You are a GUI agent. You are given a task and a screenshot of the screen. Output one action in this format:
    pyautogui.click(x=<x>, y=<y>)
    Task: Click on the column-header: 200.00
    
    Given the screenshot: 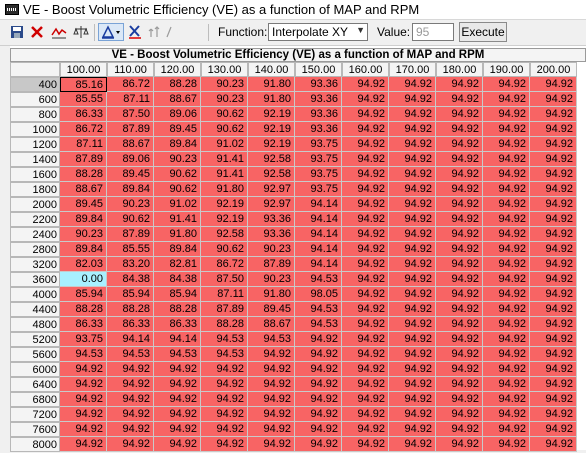 What is the action you would take?
    pyautogui.click(x=553, y=69)
    